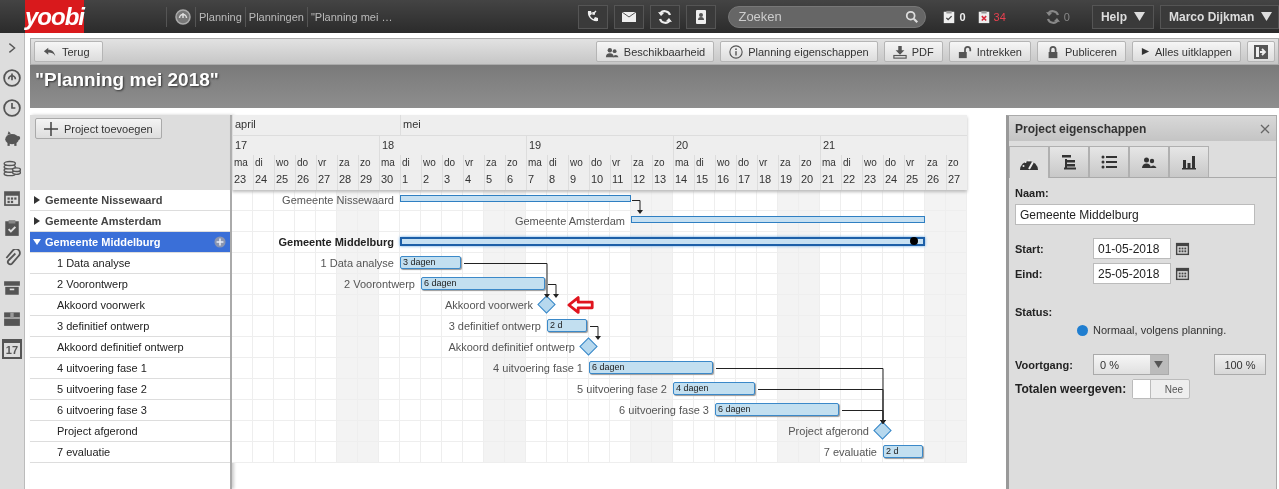 The height and width of the screenshot is (489, 1279). What do you see at coordinates (12, 349) in the screenshot?
I see `calendar-day-icon: 17` at bounding box center [12, 349].